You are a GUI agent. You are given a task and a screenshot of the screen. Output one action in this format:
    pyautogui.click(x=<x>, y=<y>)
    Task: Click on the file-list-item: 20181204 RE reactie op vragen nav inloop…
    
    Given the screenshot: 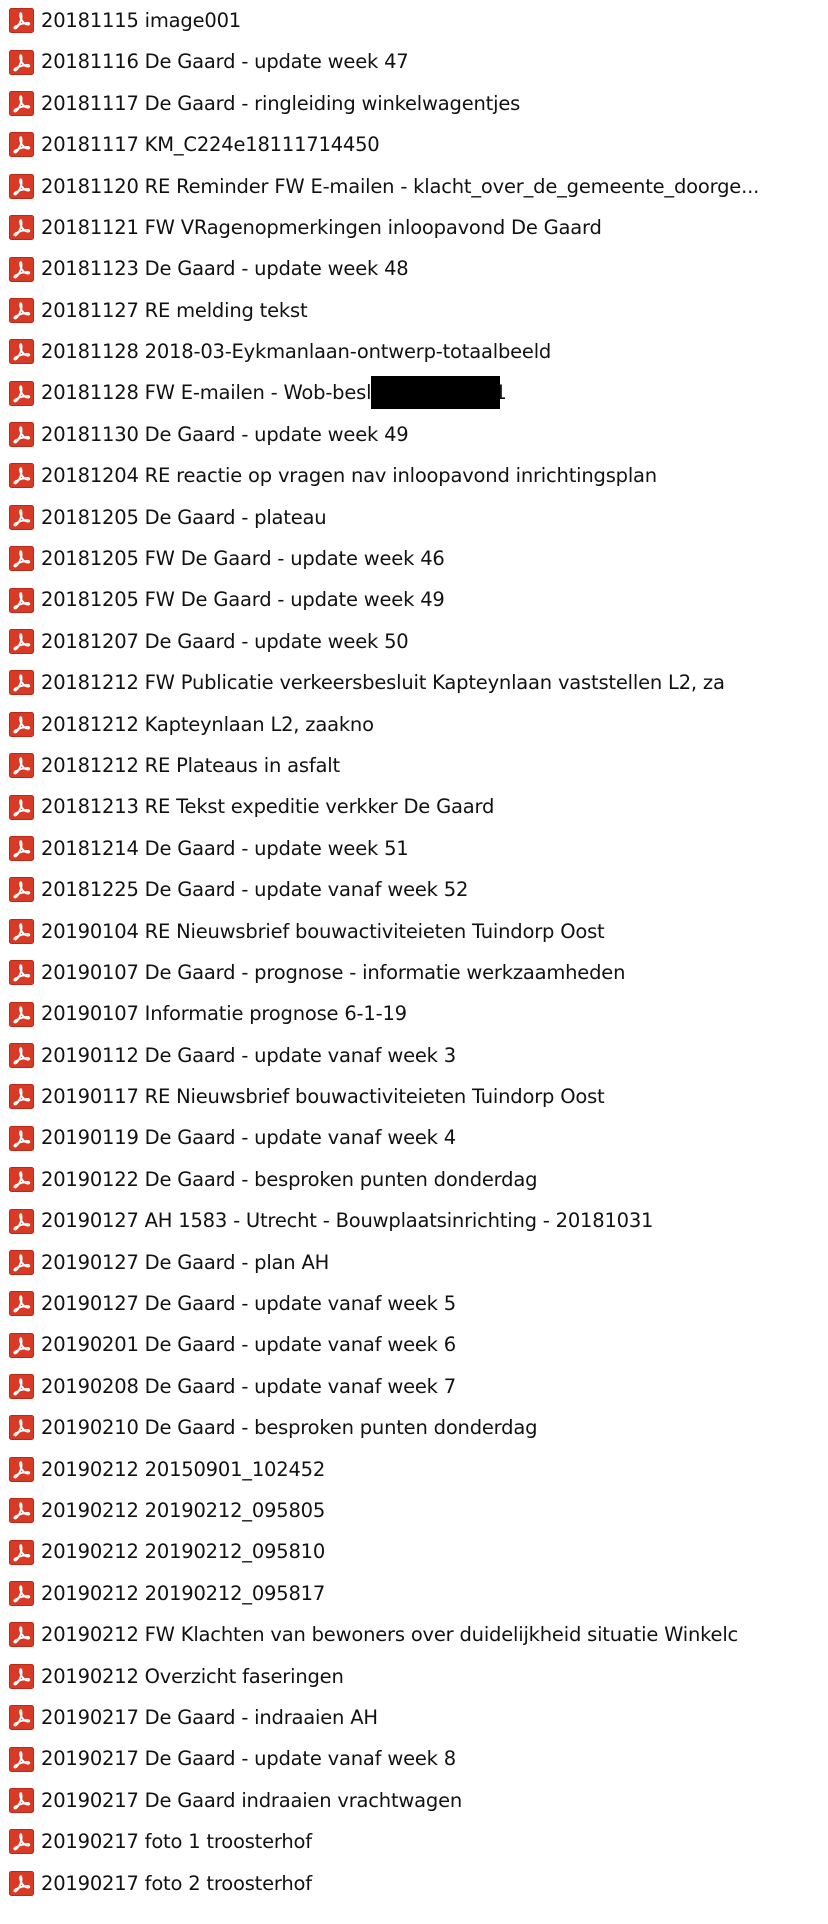 What is the action you would take?
    pyautogui.click(x=414, y=475)
    